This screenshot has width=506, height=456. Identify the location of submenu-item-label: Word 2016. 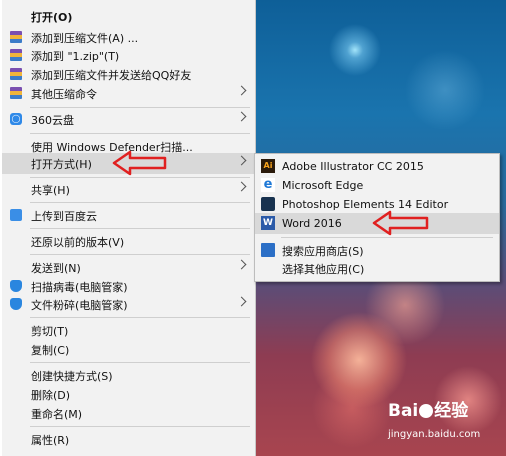
(312, 223).